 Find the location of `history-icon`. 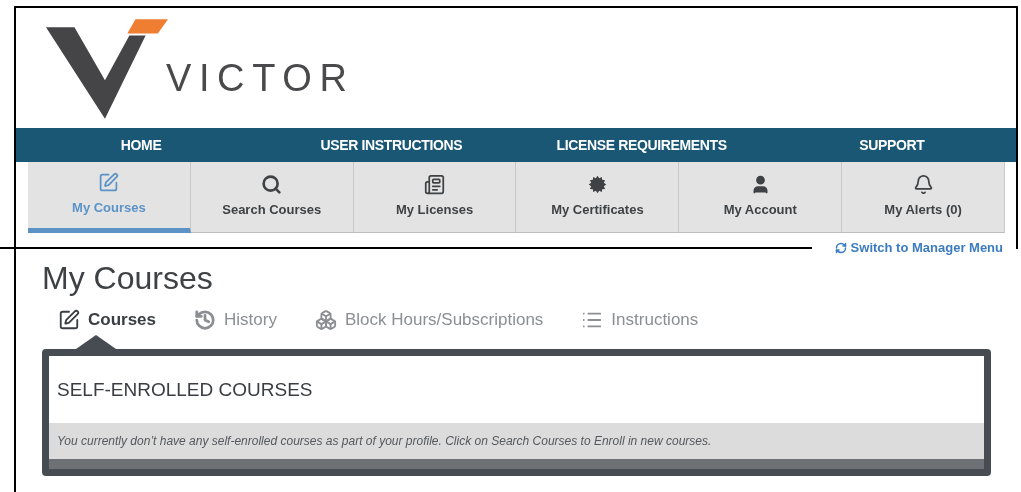

history-icon is located at coordinates (205, 319).